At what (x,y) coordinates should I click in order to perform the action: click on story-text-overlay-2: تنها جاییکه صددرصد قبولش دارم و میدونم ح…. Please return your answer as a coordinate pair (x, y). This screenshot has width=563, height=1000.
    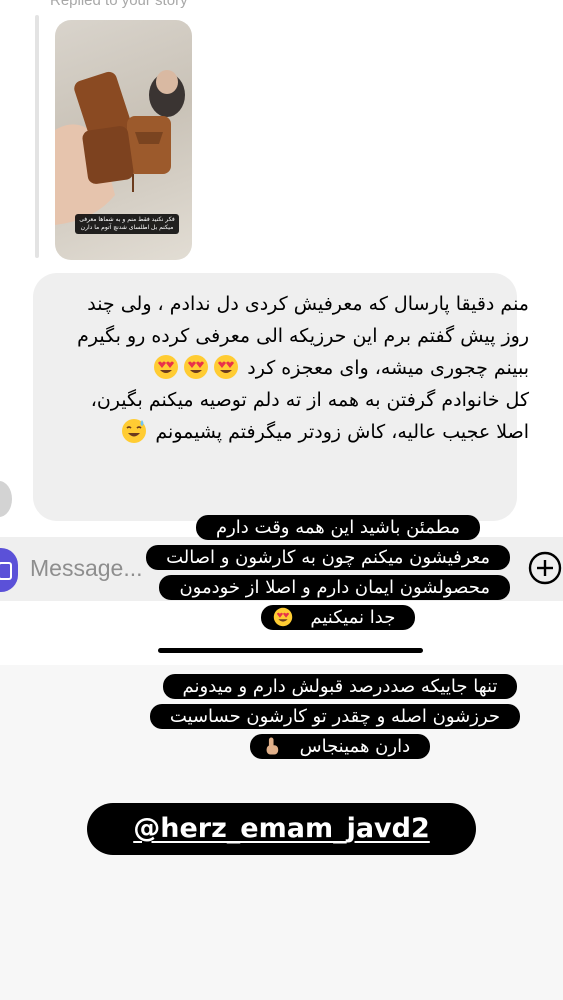
    Looking at the image, I should click on (334, 717).